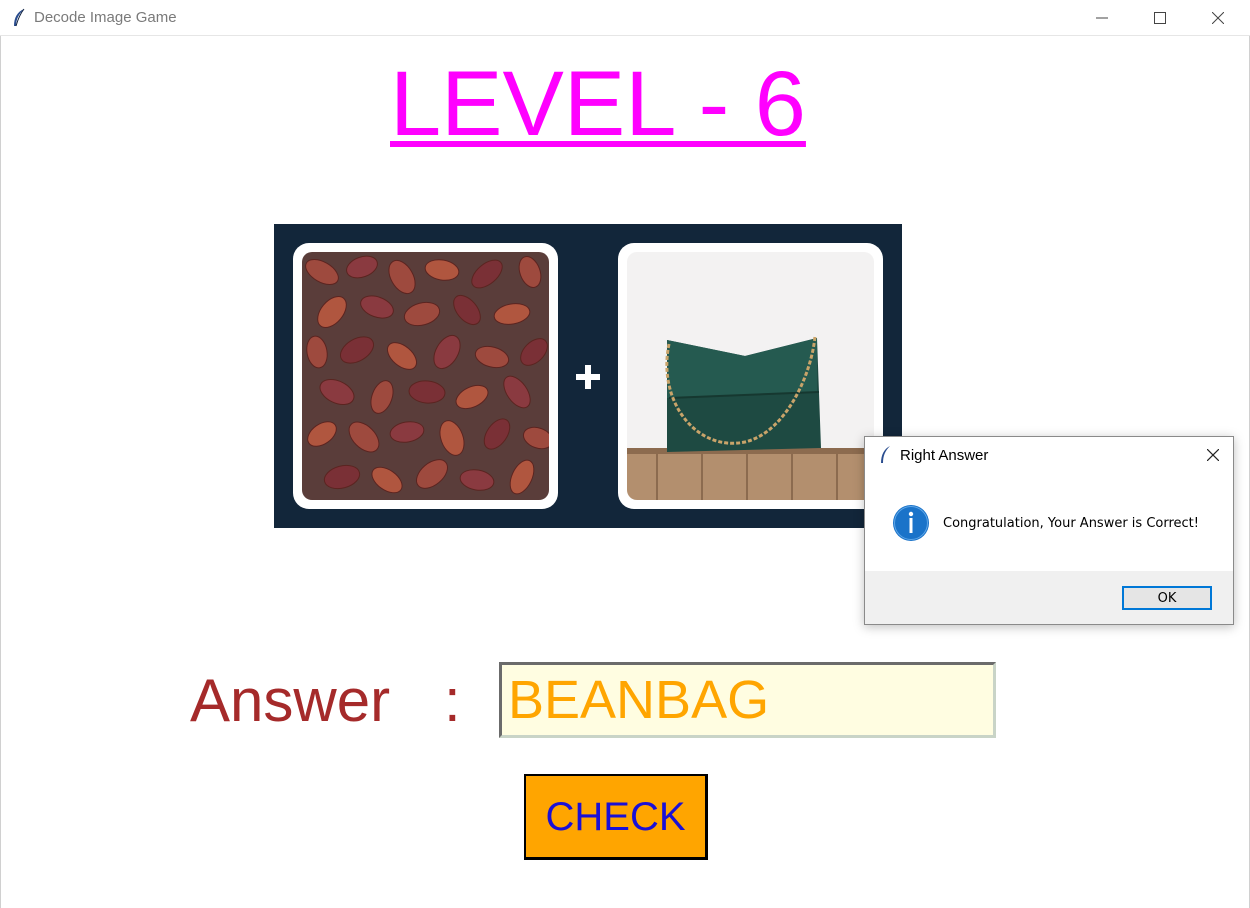 The height and width of the screenshot is (908, 1250). I want to click on window-titlebar: Decode Image Game, so click(625, 18).